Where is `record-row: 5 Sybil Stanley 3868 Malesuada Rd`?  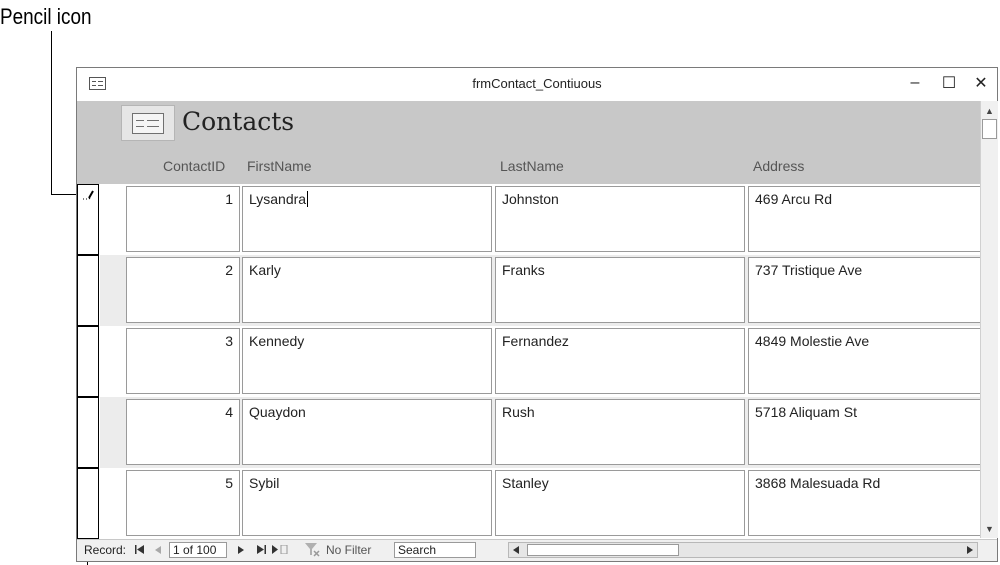 record-row: 5 Sybil Stanley 3868 Malesuada Rd is located at coordinates (544, 503).